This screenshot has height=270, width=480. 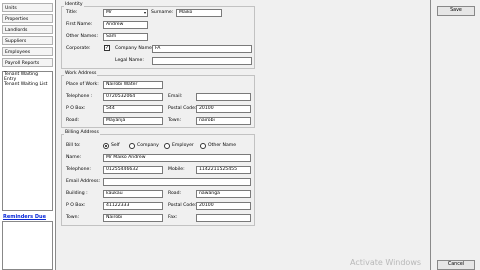 I want to click on surname-field: Maiko, so click(x=199, y=13).